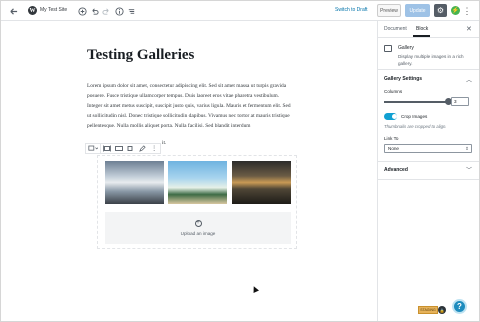 Image resolution: width=480 pixels, height=322 pixels. What do you see at coordinates (119, 148) in the screenshot?
I see `align-full-icon` at bounding box center [119, 148].